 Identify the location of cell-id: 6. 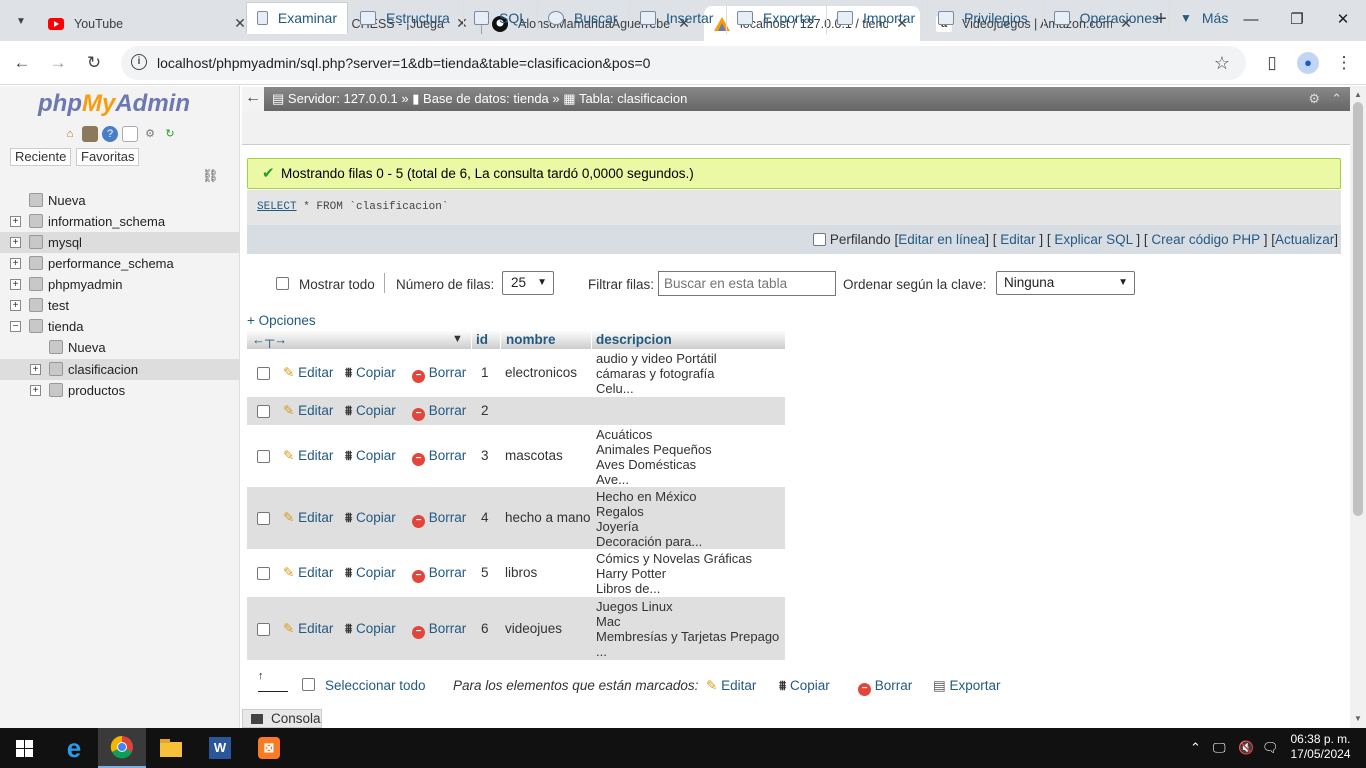
(485, 628).